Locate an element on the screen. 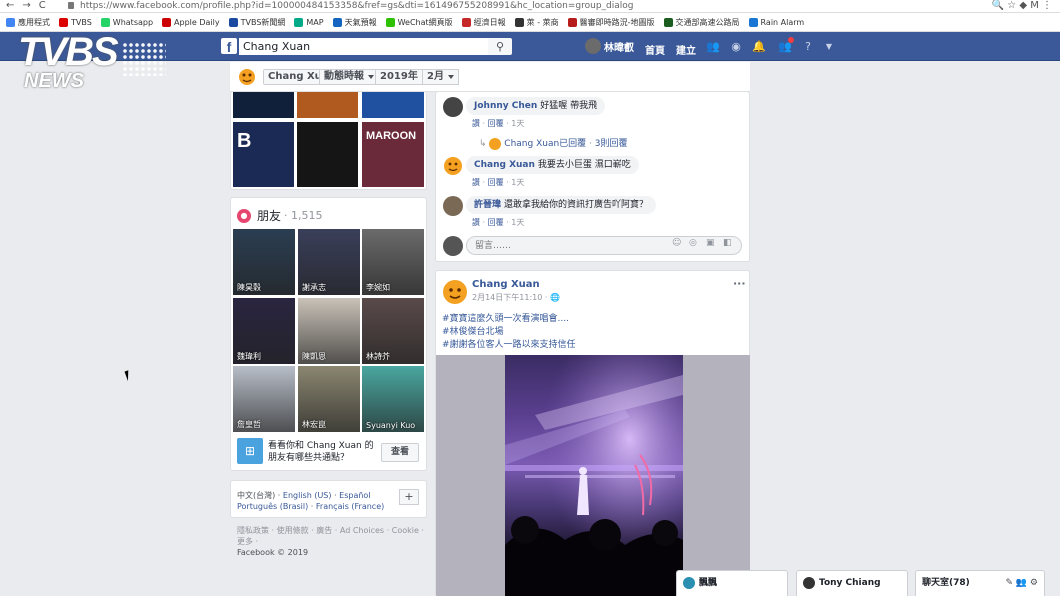 The width and height of the screenshot is (1060, 596). lang-es: Español is located at coordinates (354, 495).